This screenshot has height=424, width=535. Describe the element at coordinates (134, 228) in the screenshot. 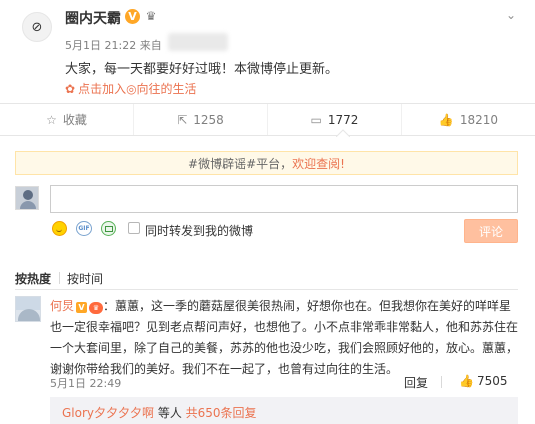

I see `repost-checkbox` at that location.